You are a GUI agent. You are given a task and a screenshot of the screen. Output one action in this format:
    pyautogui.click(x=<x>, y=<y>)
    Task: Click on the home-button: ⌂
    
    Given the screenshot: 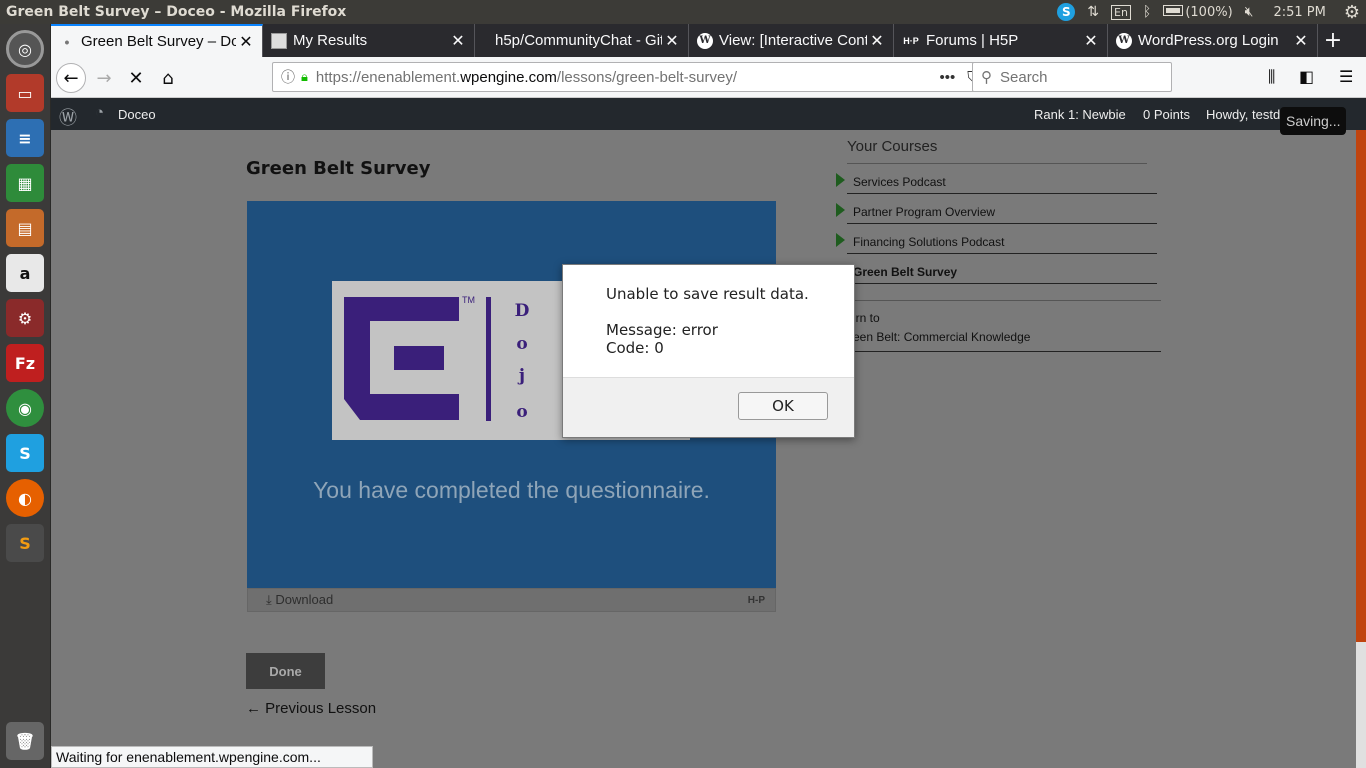 What is the action you would take?
    pyautogui.click(x=168, y=78)
    